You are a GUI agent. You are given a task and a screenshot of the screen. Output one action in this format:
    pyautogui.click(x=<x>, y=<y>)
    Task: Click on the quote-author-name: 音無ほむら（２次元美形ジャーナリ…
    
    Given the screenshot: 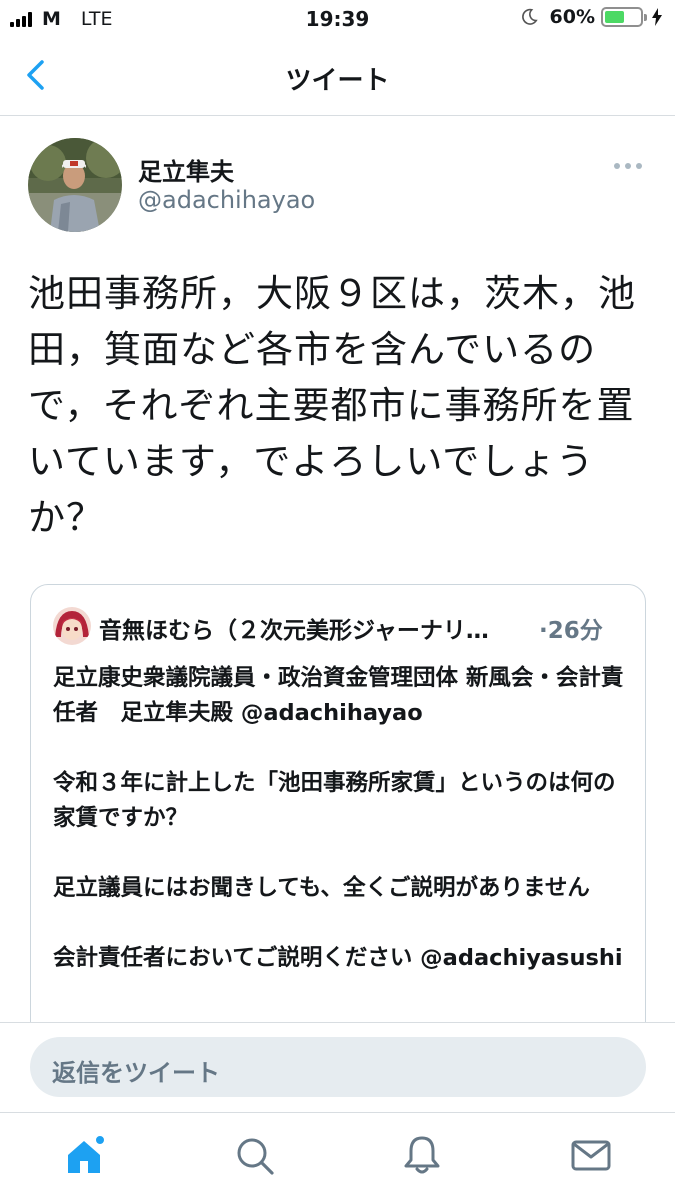 What is the action you would take?
    pyautogui.click(x=294, y=631)
    